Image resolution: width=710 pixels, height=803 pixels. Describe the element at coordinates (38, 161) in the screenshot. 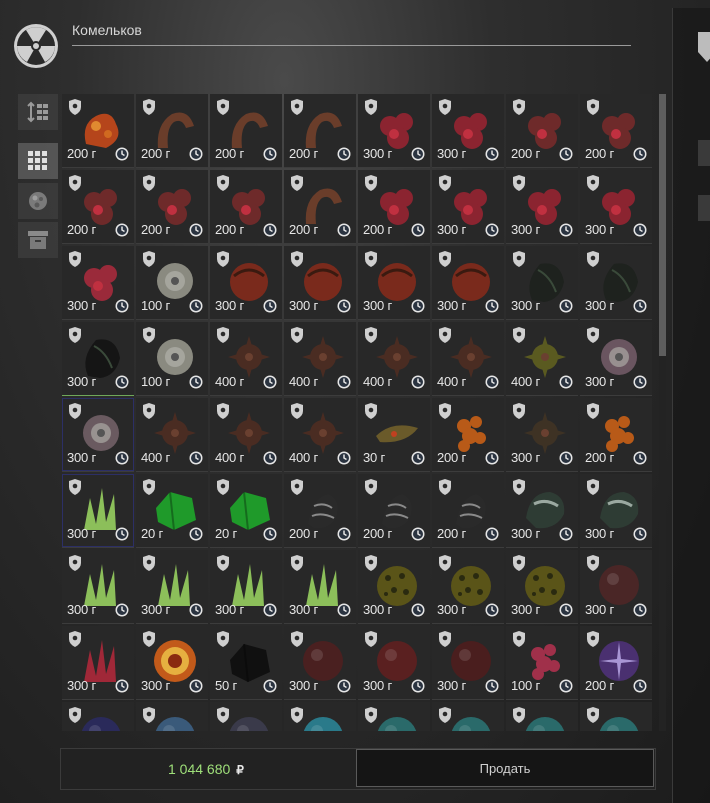

I see `grid-view-button` at that location.